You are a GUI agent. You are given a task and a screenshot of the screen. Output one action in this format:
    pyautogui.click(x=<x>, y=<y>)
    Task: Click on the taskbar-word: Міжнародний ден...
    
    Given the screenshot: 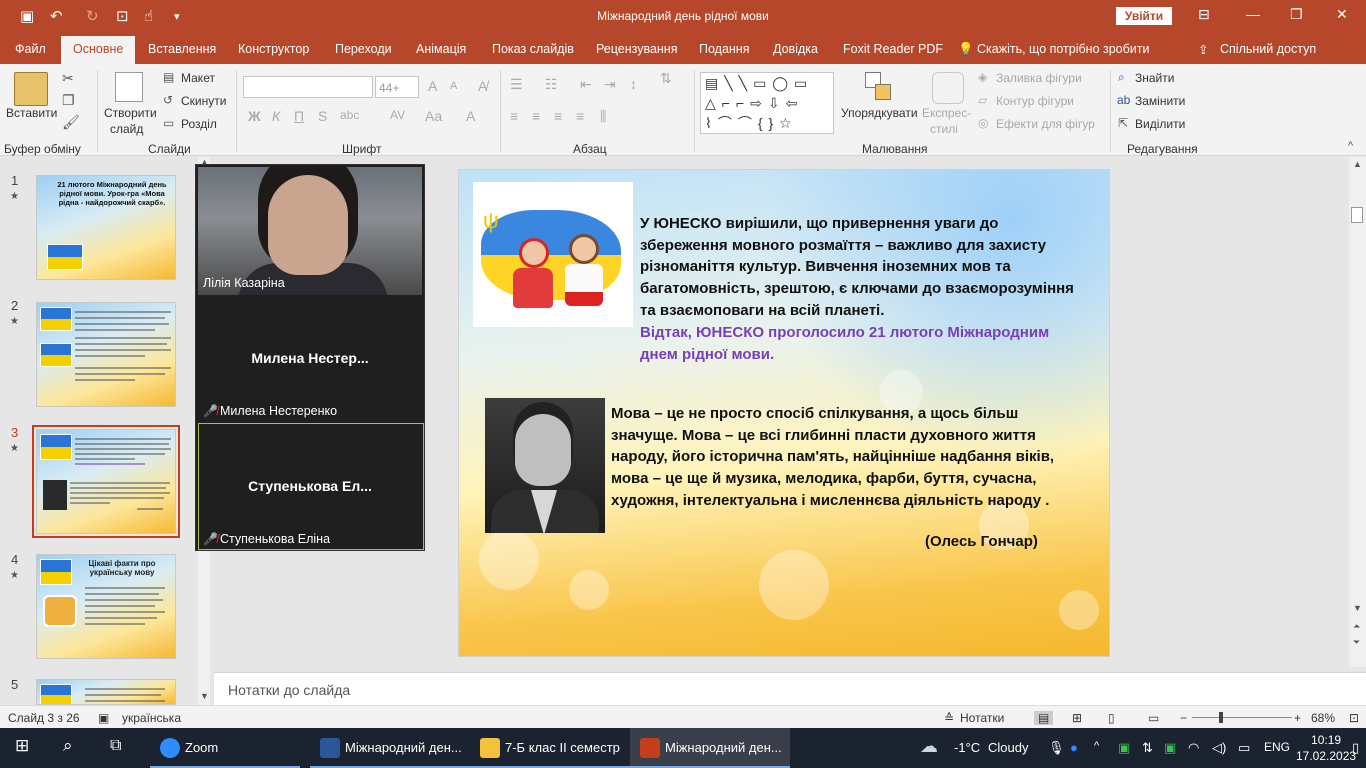 What is the action you would take?
    pyautogui.click(x=390, y=748)
    